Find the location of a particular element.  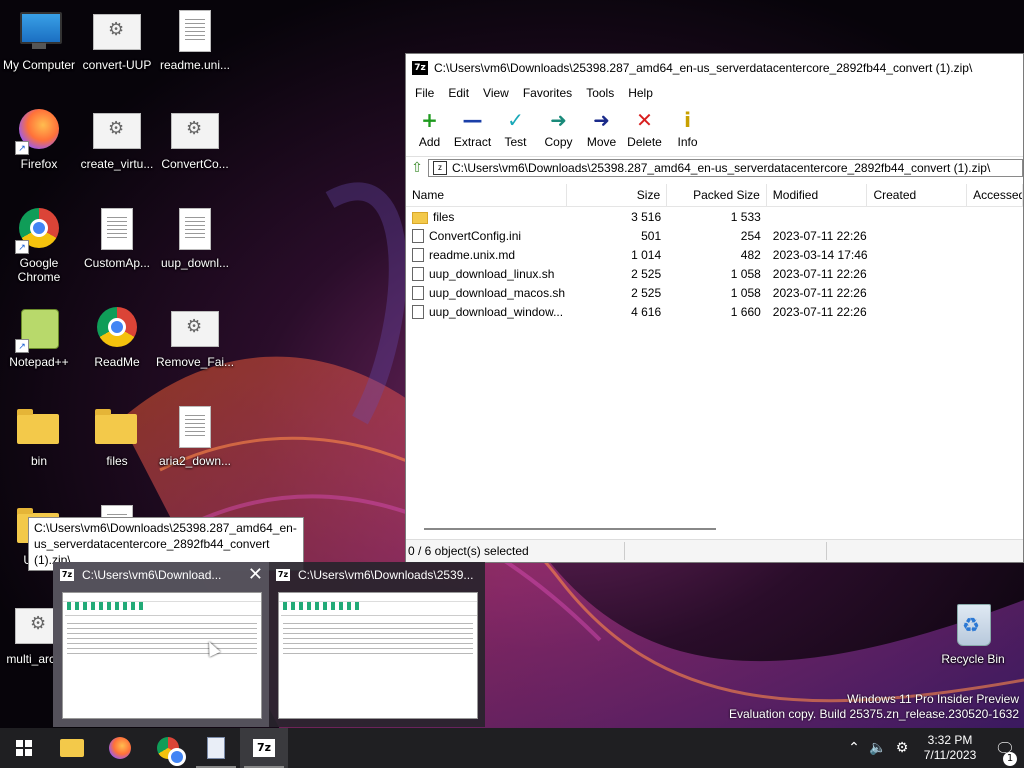

up-folder-icon: ⇧ is located at coordinates (417, 168).